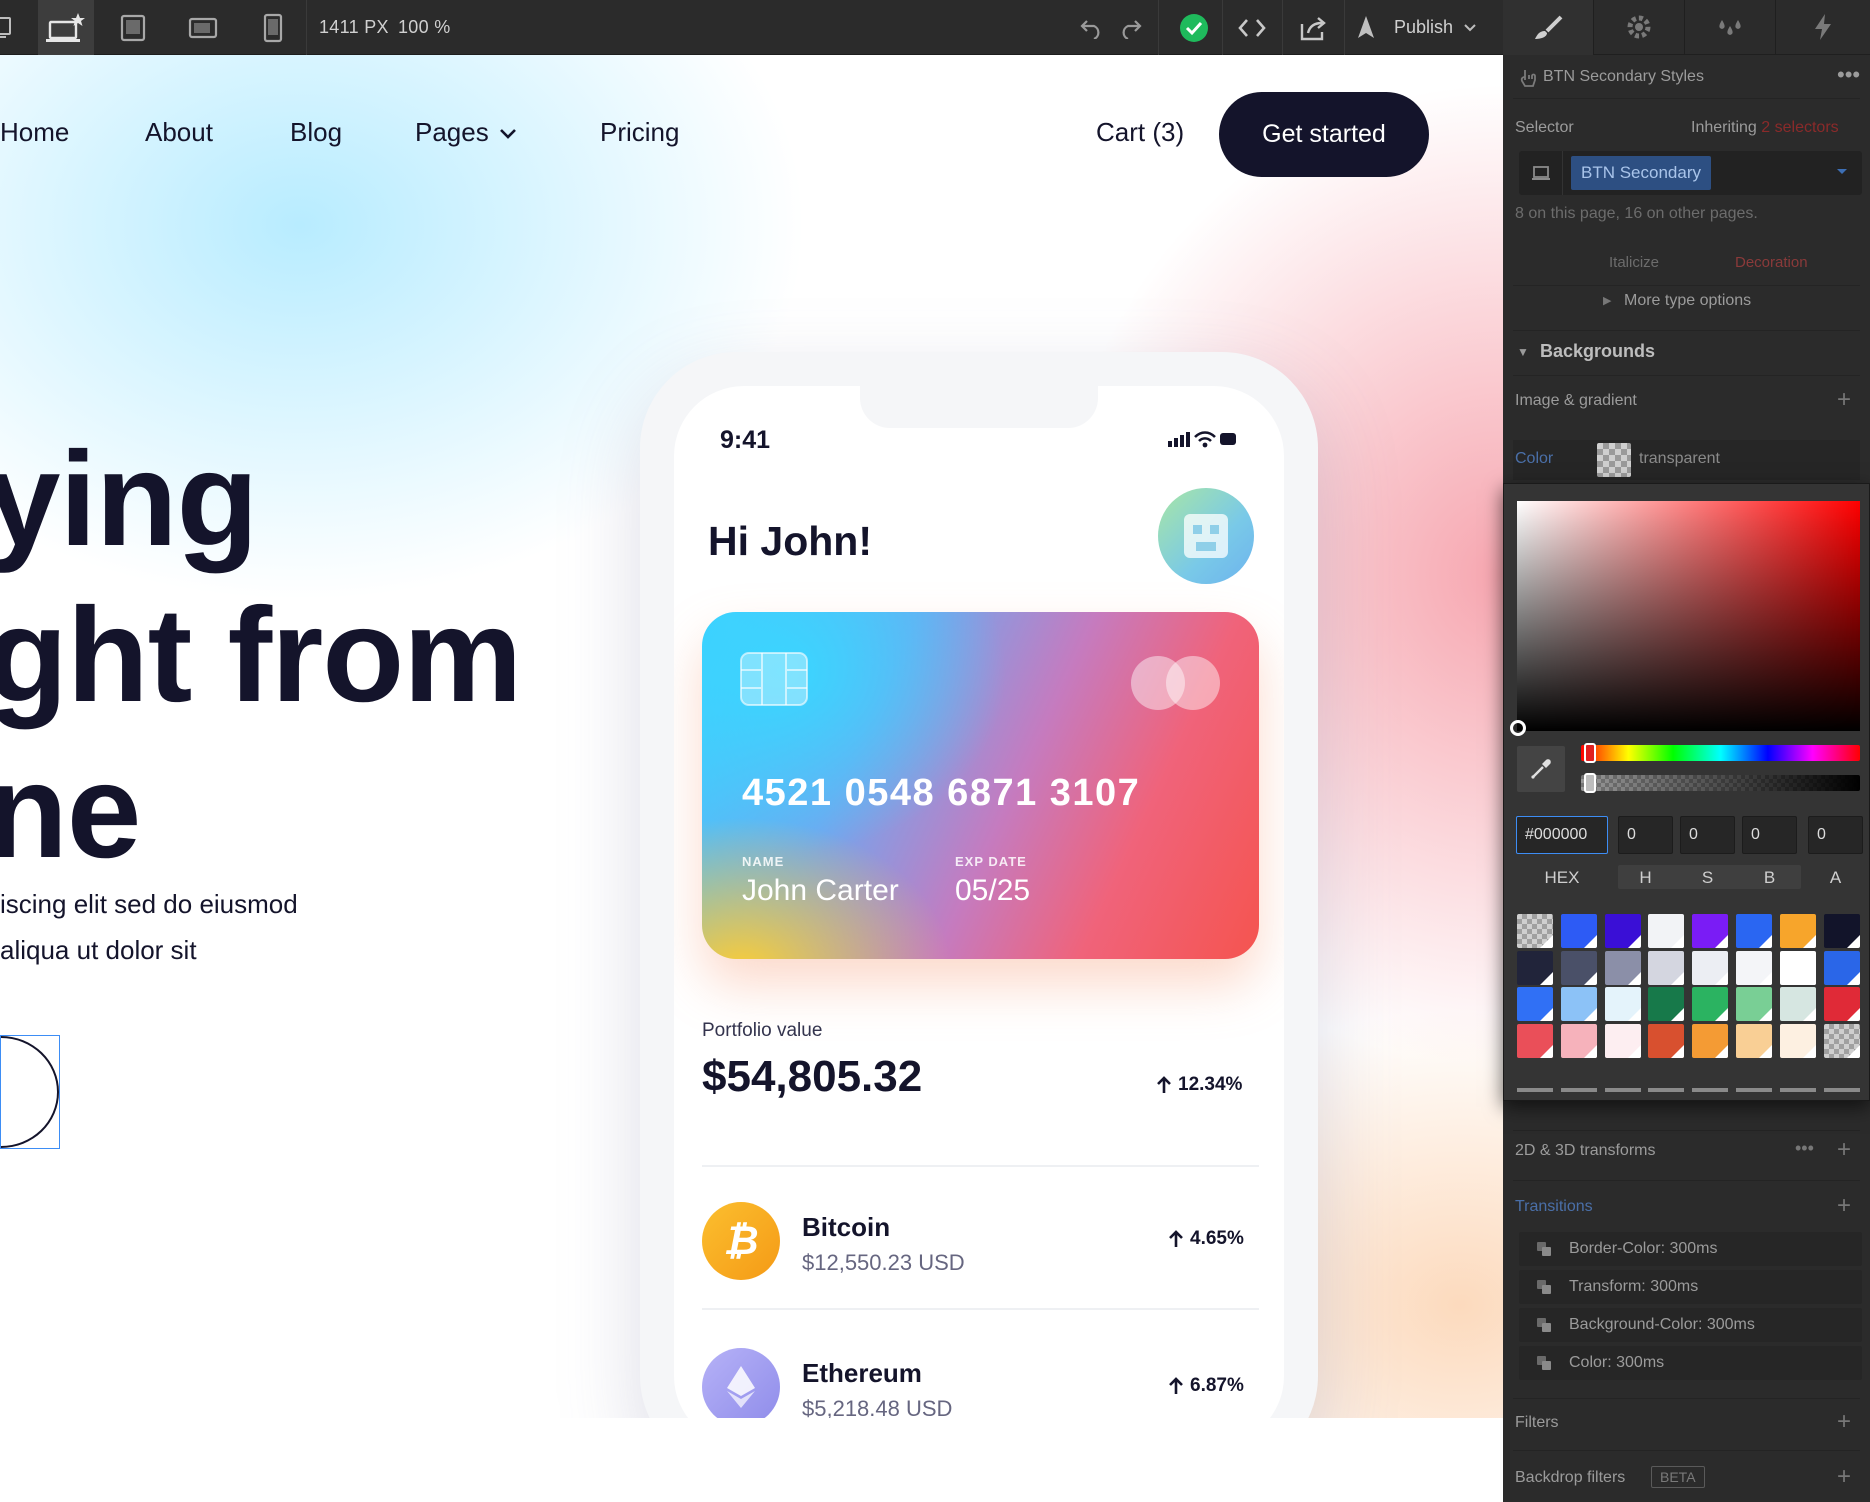 Image resolution: width=1870 pixels, height=1502 pixels. What do you see at coordinates (1844, 1477) in the screenshot?
I see `add-backdrop-filter-icon: +` at bounding box center [1844, 1477].